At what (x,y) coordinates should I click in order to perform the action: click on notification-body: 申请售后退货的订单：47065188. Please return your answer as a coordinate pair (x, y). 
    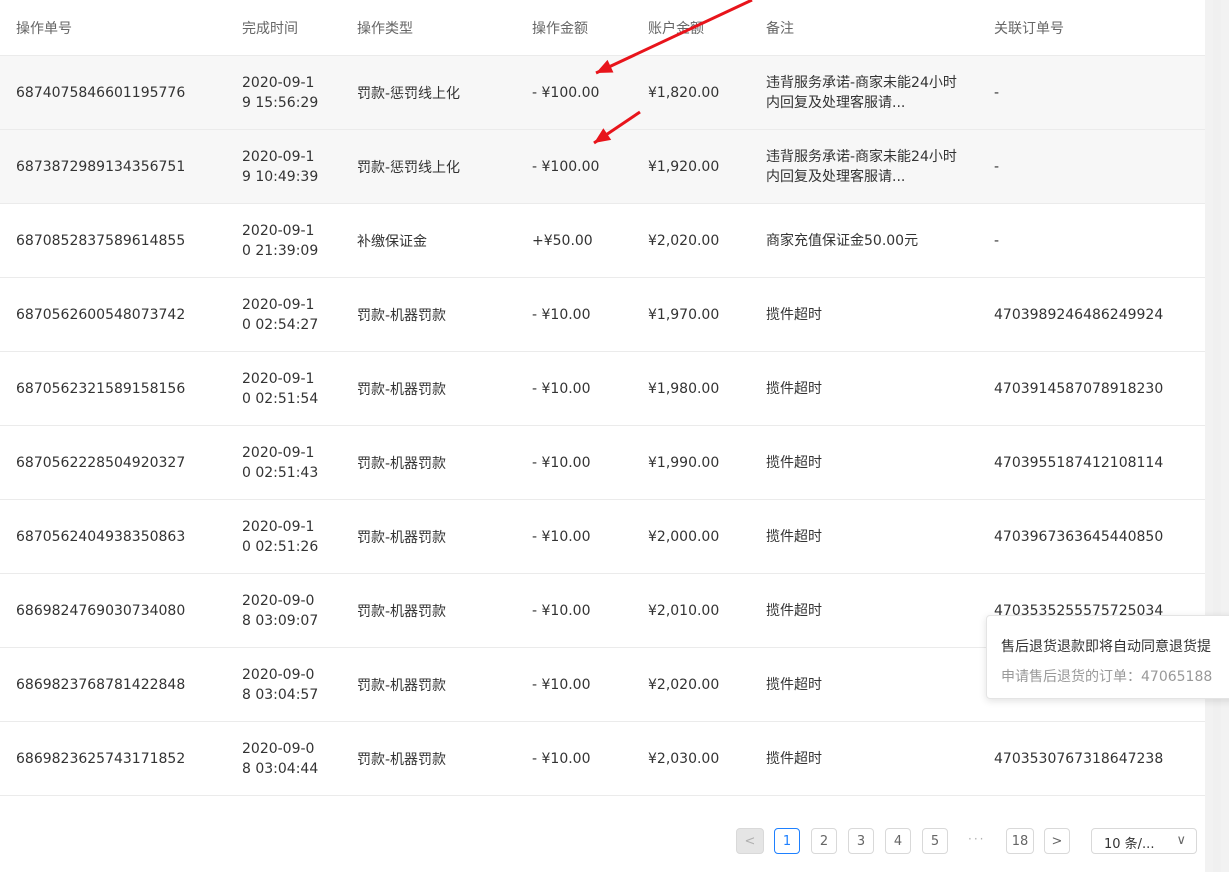
    Looking at the image, I should click on (1107, 677).